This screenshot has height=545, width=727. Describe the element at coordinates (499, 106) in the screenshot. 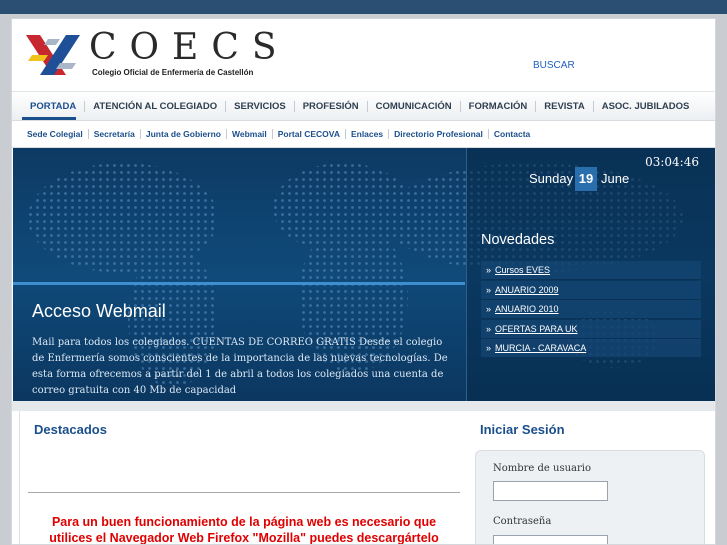

I see `nav-item-formacion: FORMACIÓN` at that location.